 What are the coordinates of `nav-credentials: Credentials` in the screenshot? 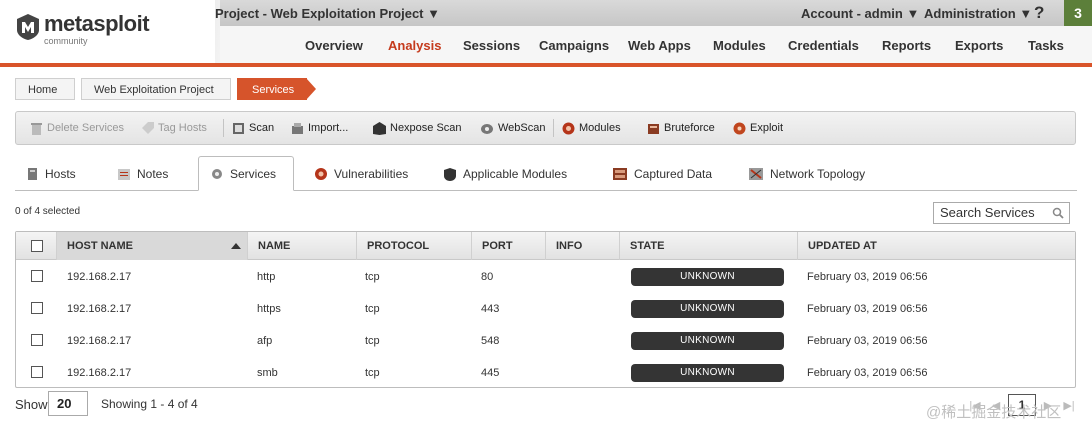 It's located at (823, 45).